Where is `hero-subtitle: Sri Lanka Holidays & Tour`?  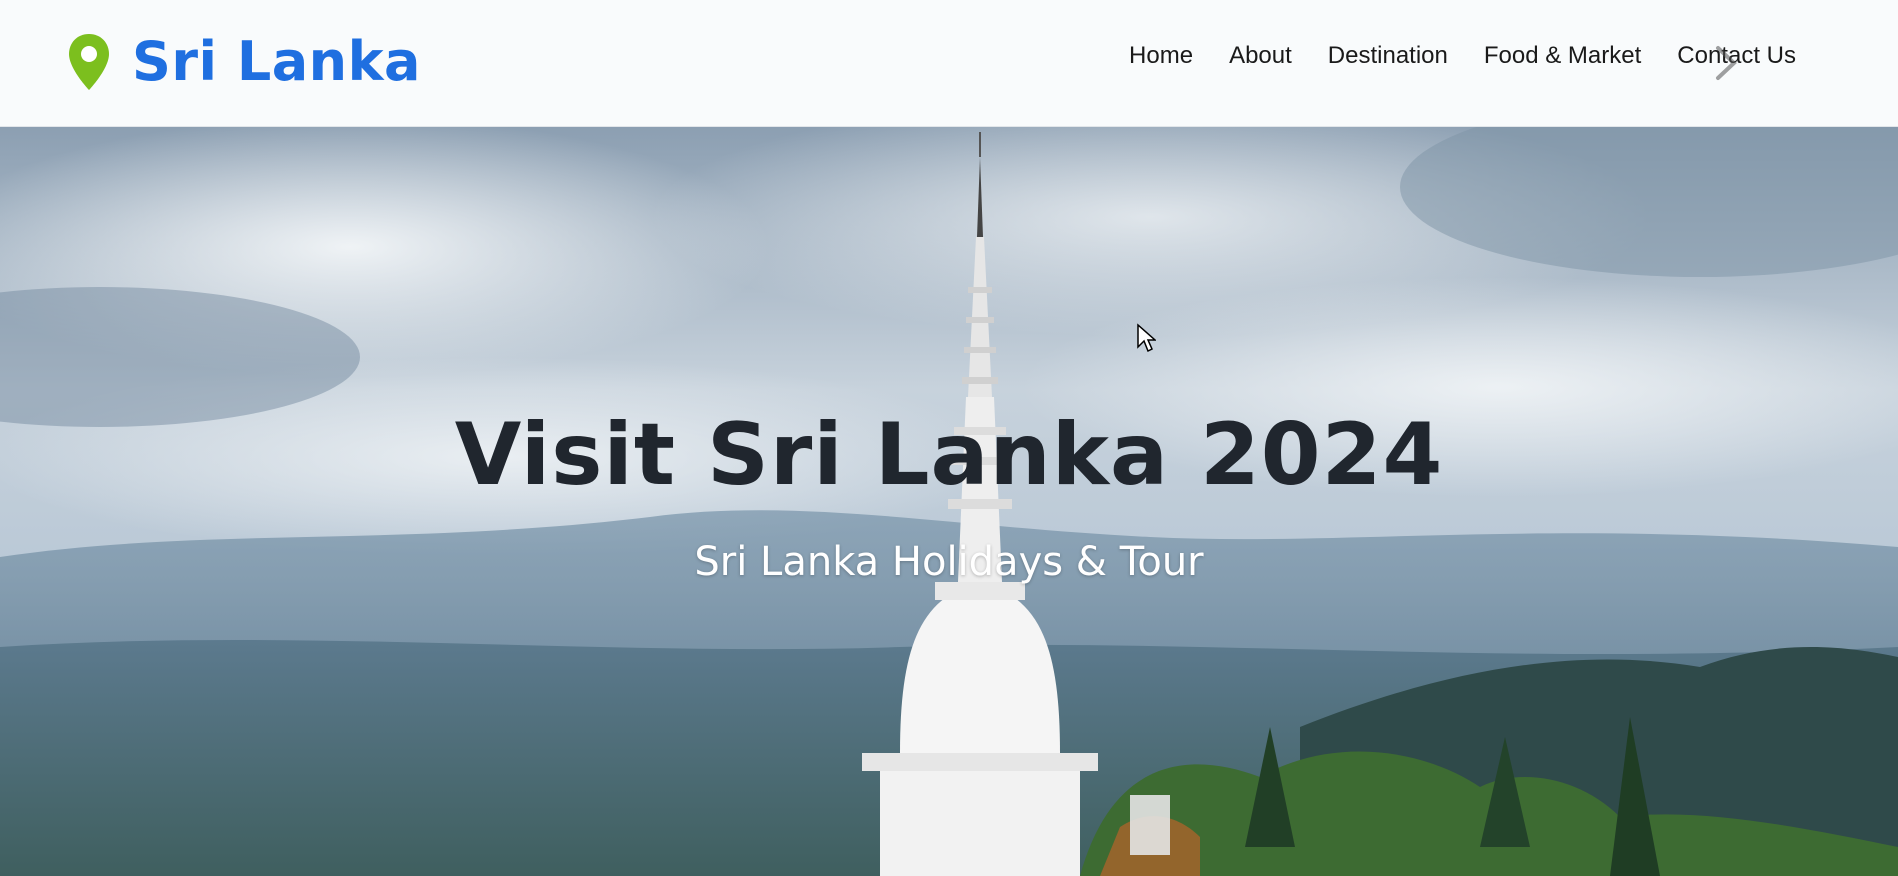
hero-subtitle: Sri Lanka Holidays & Tour is located at coordinates (949, 562).